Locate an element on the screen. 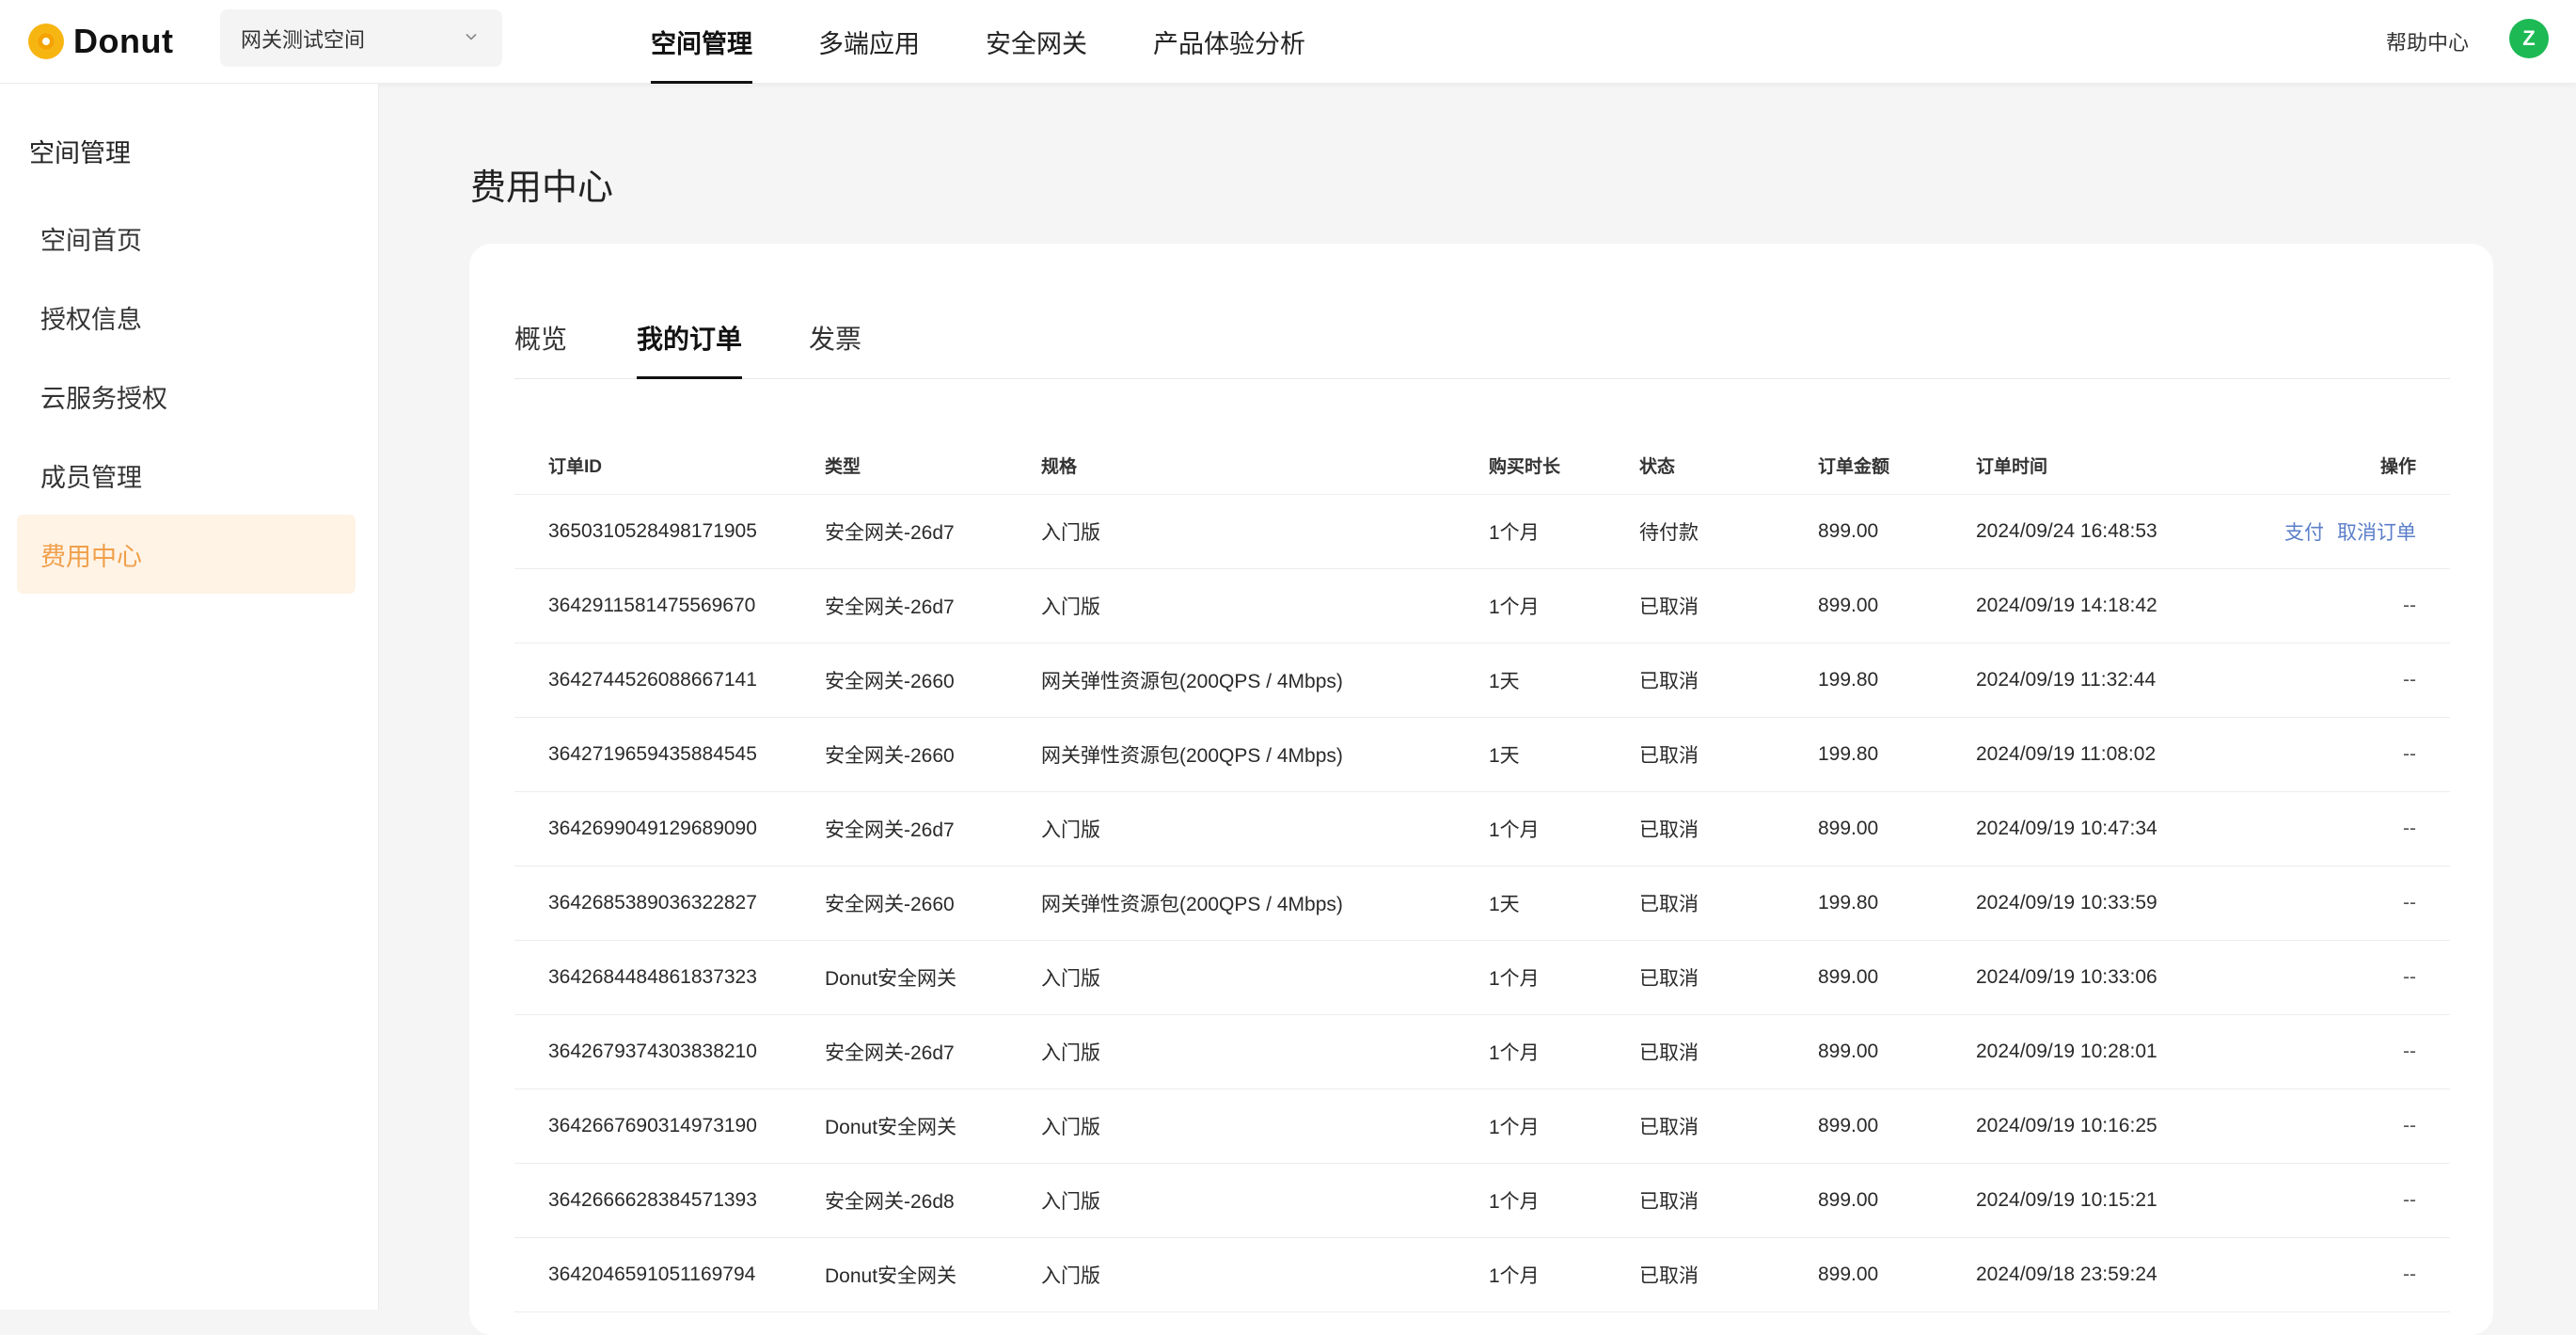 This screenshot has width=2576, height=1335. sidebar-item-space-home: 空间首页 is located at coordinates (186, 238).